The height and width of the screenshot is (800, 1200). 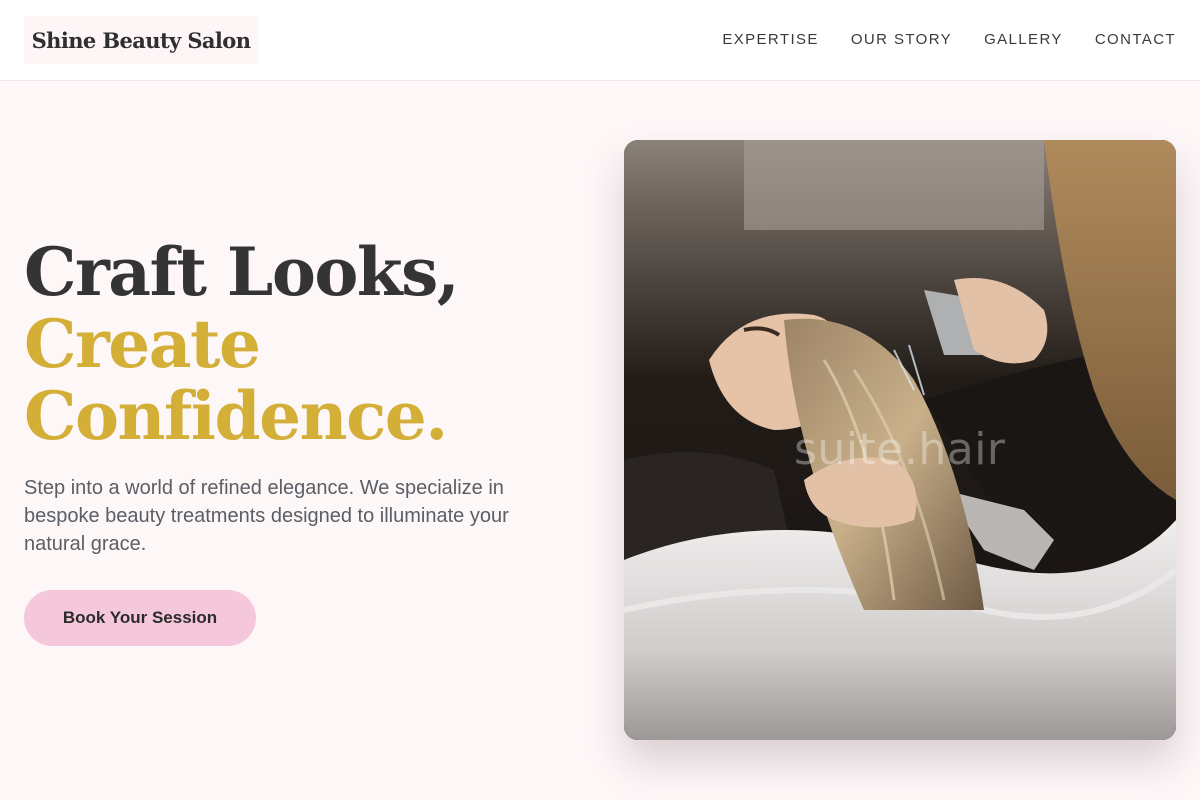 I want to click on main-nav: EXPERTISE OUR STORY GALLERY CONTACT, so click(x=949, y=39).